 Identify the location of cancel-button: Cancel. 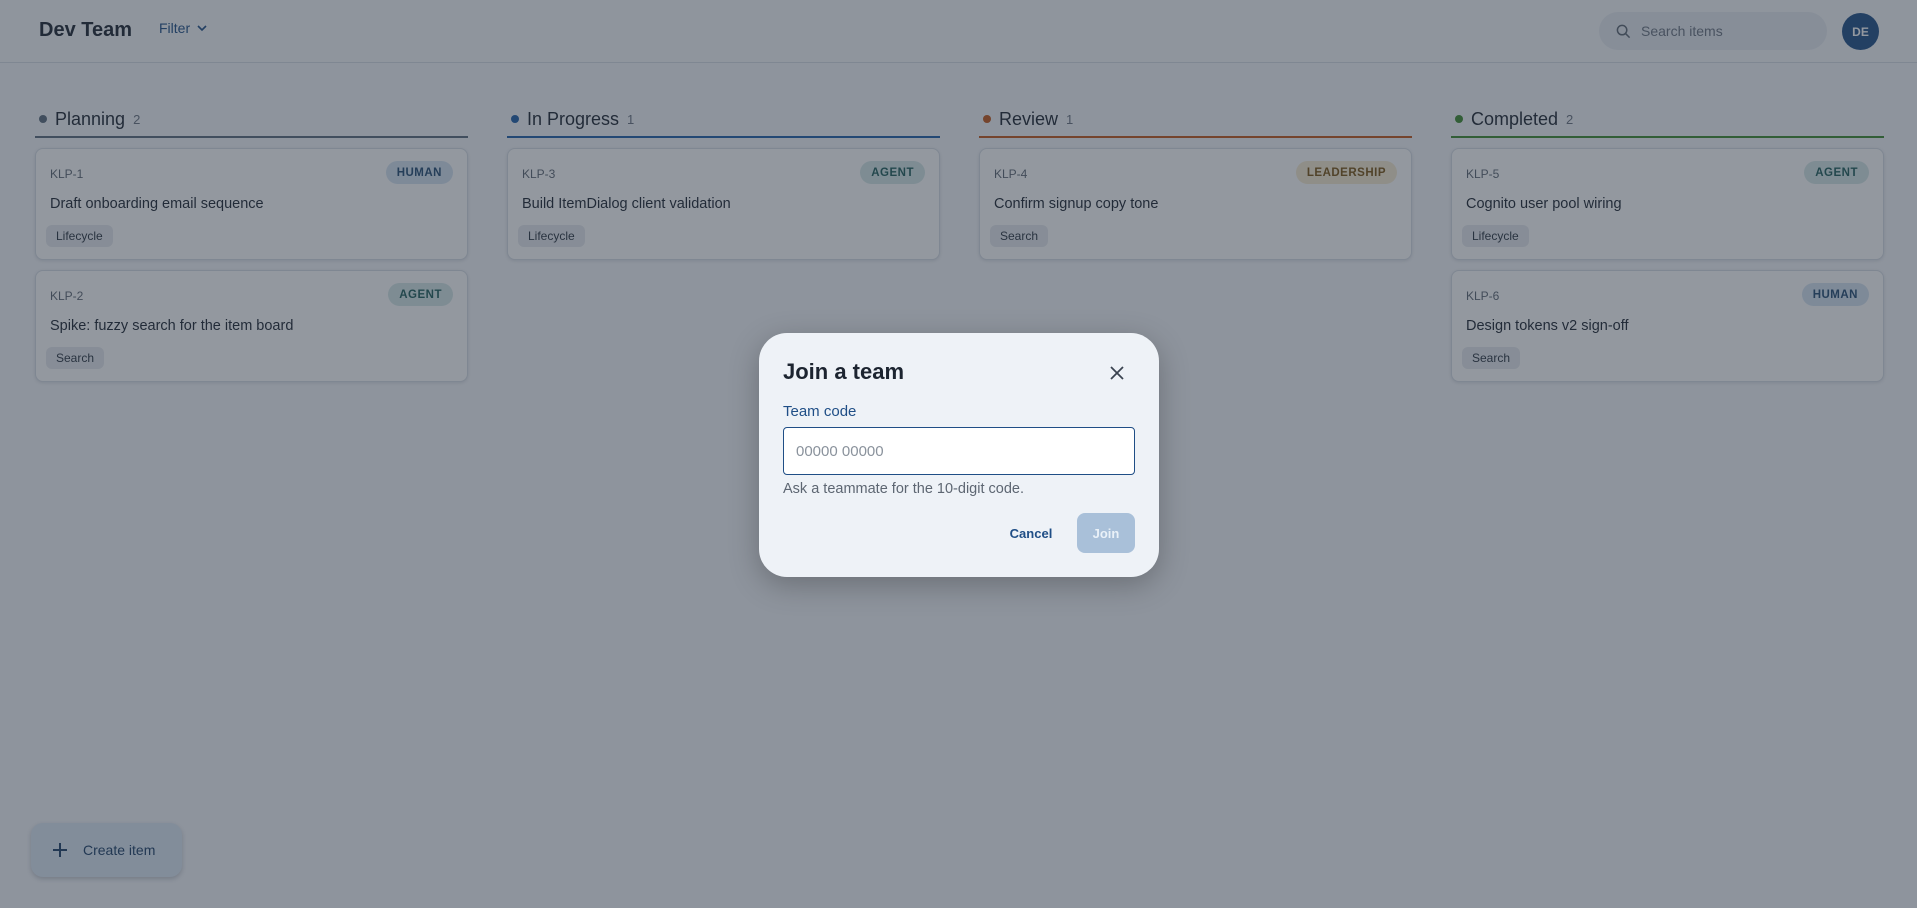
(1031, 533).